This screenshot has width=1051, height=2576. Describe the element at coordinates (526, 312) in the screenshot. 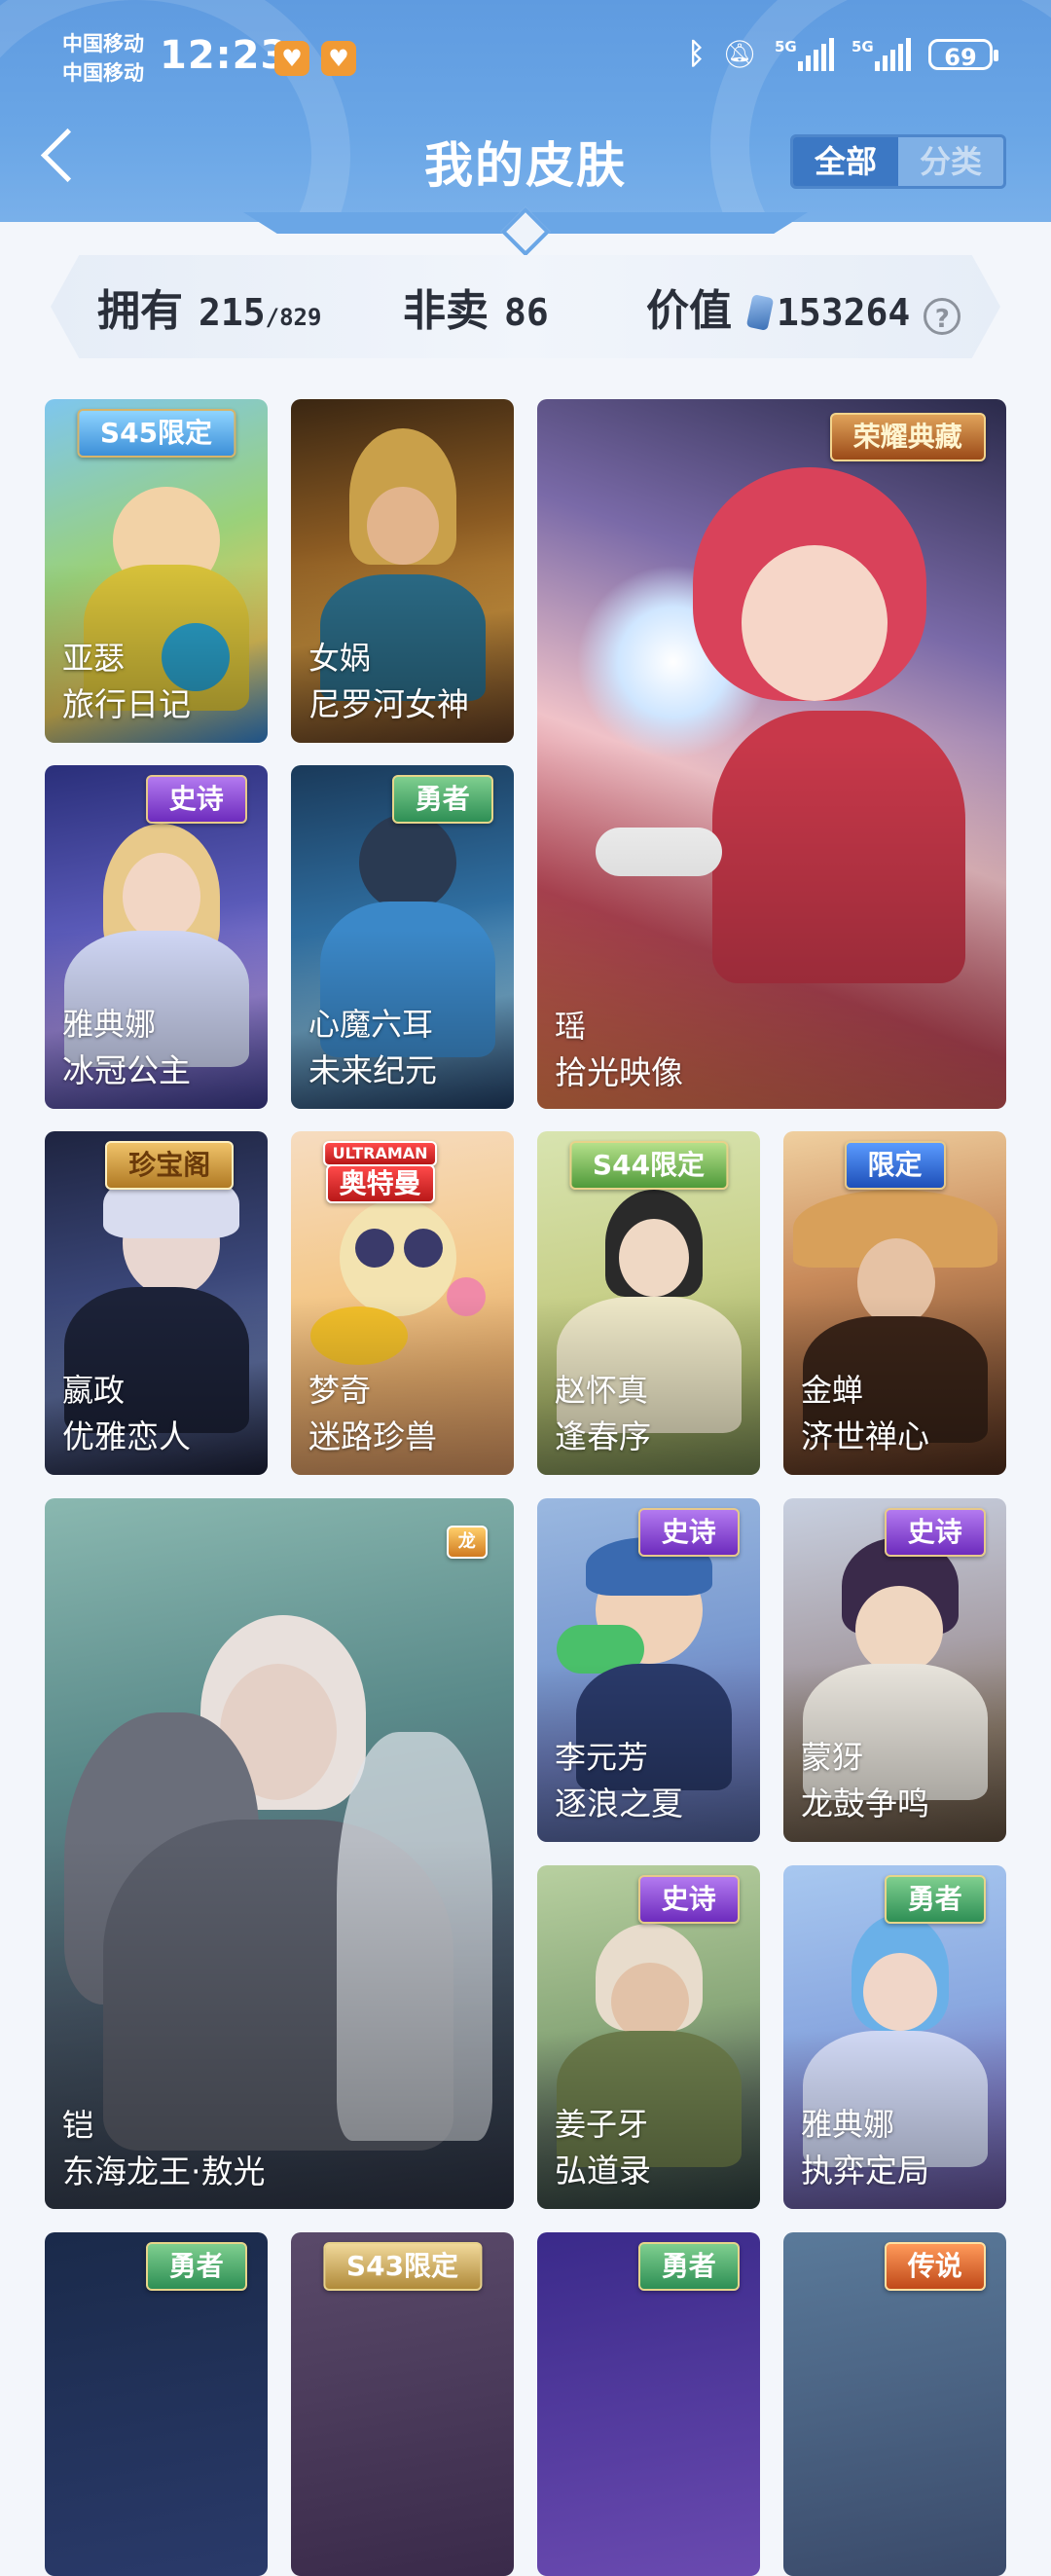

I see `not-for-sale-value: 86` at that location.